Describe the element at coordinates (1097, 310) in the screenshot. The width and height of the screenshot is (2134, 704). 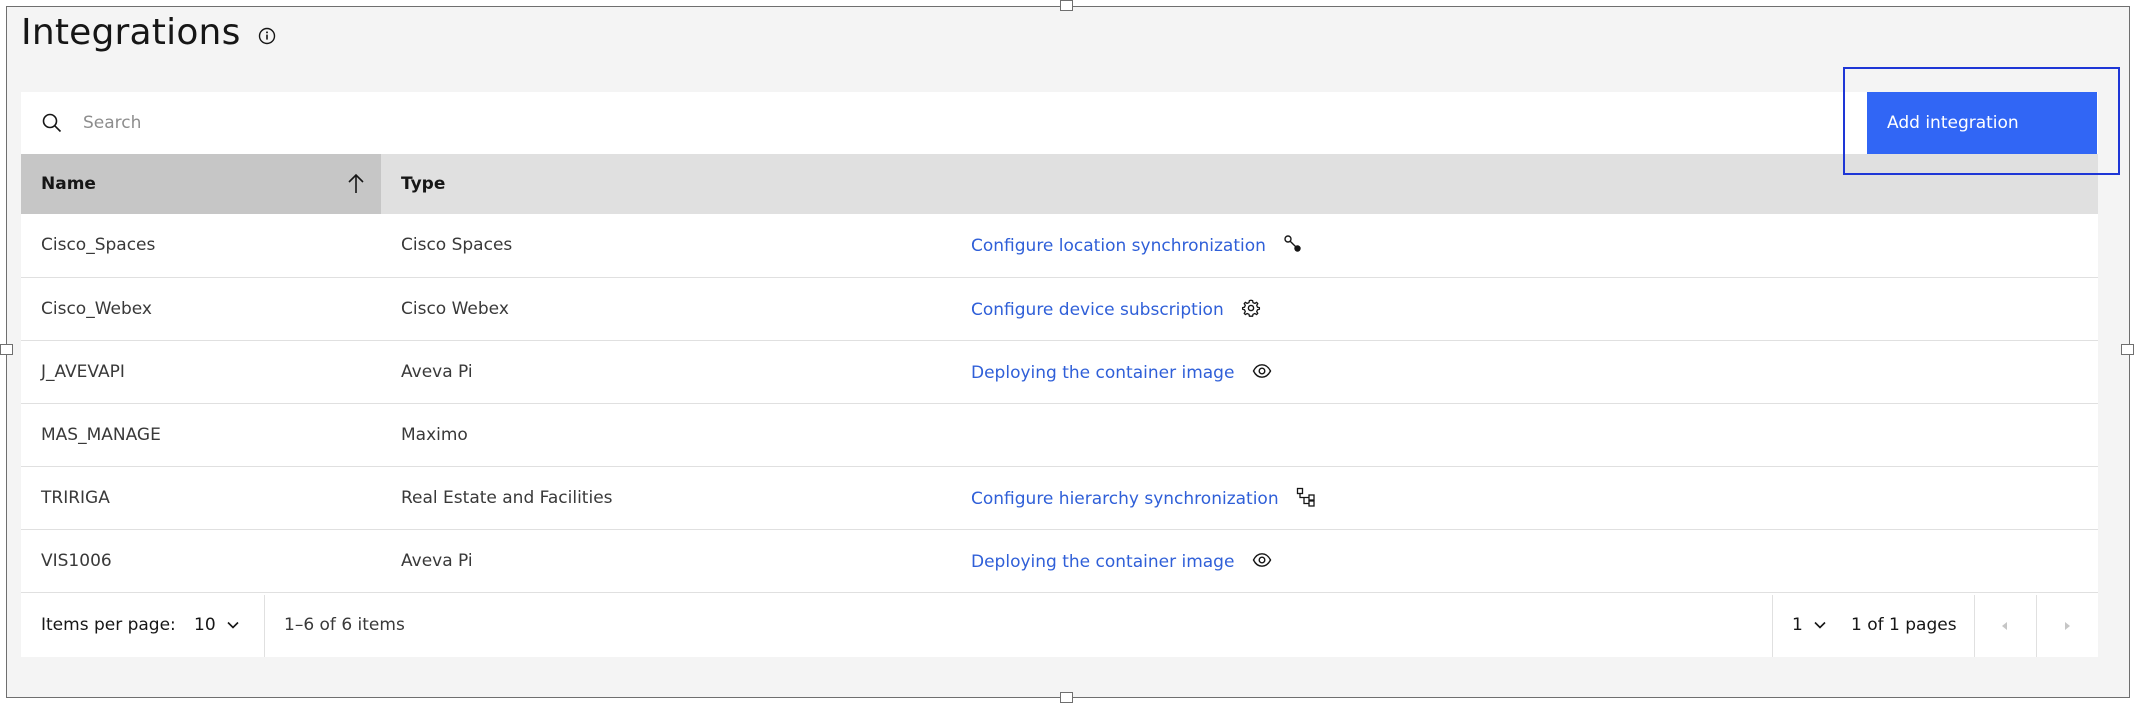
I see `configure-device-subscription-link: Configure device subscription` at that location.